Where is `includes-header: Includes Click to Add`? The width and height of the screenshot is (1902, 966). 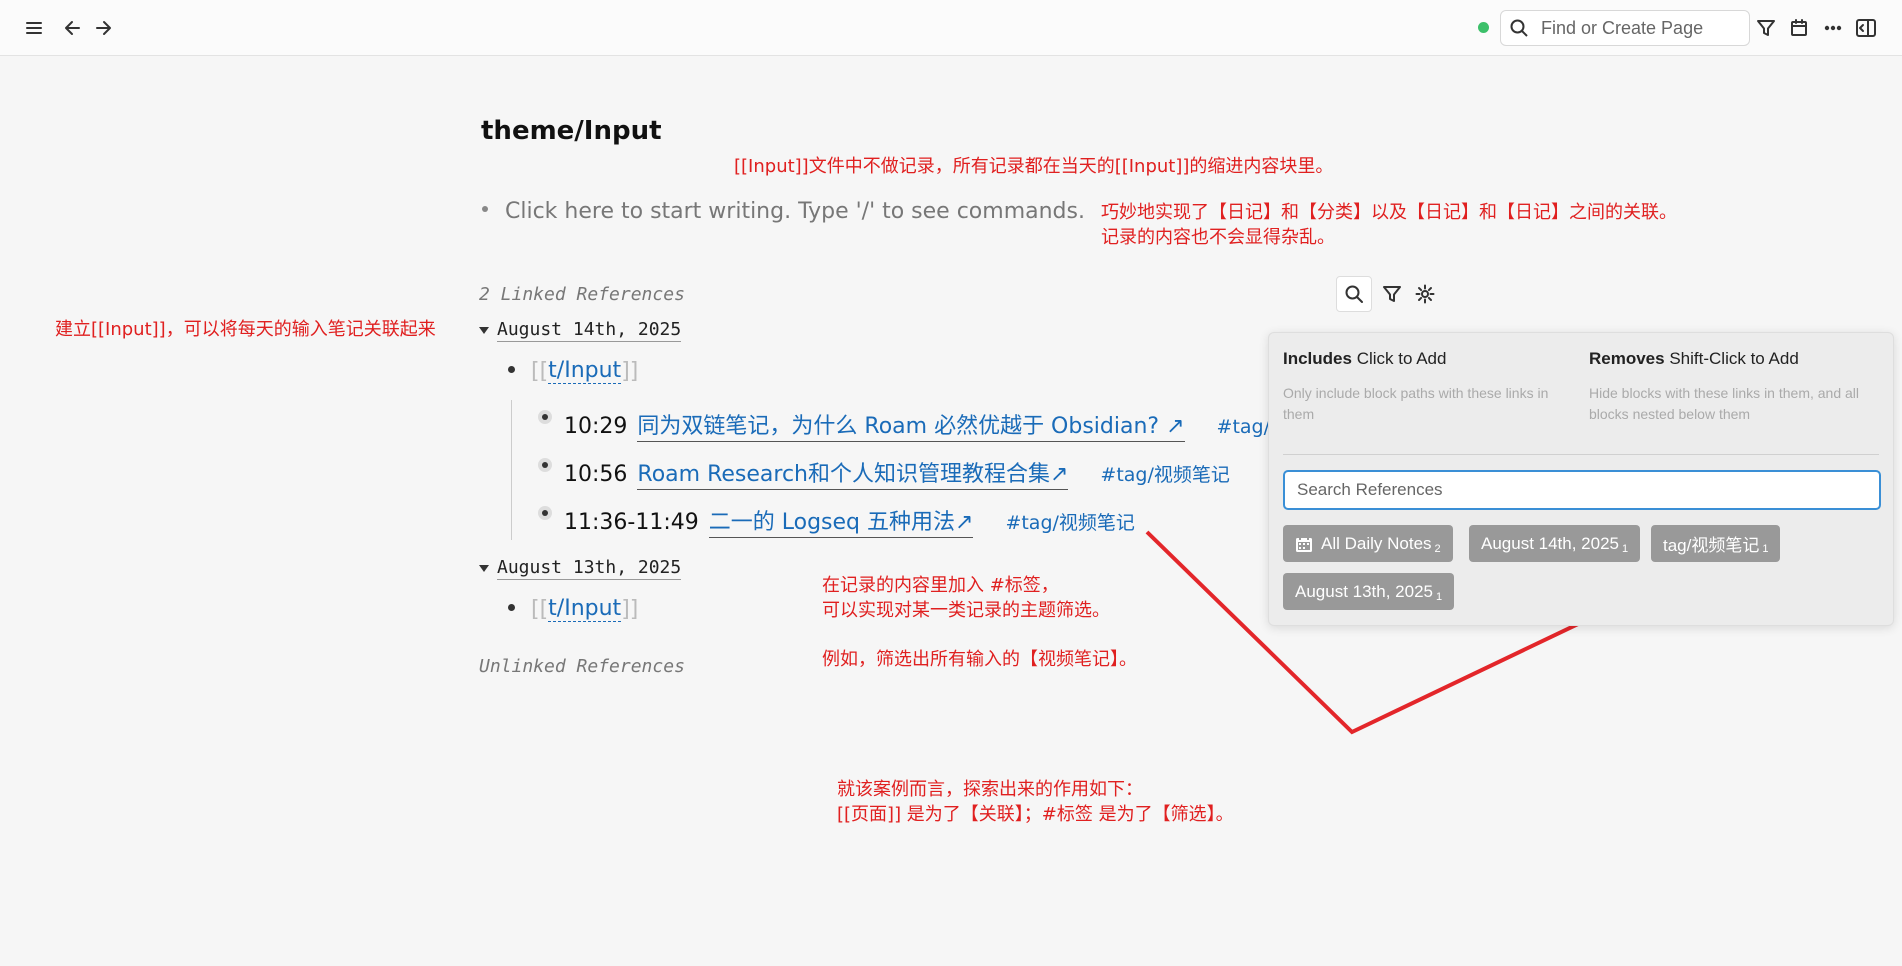
includes-header: Includes Click to Add is located at coordinates (1433, 359).